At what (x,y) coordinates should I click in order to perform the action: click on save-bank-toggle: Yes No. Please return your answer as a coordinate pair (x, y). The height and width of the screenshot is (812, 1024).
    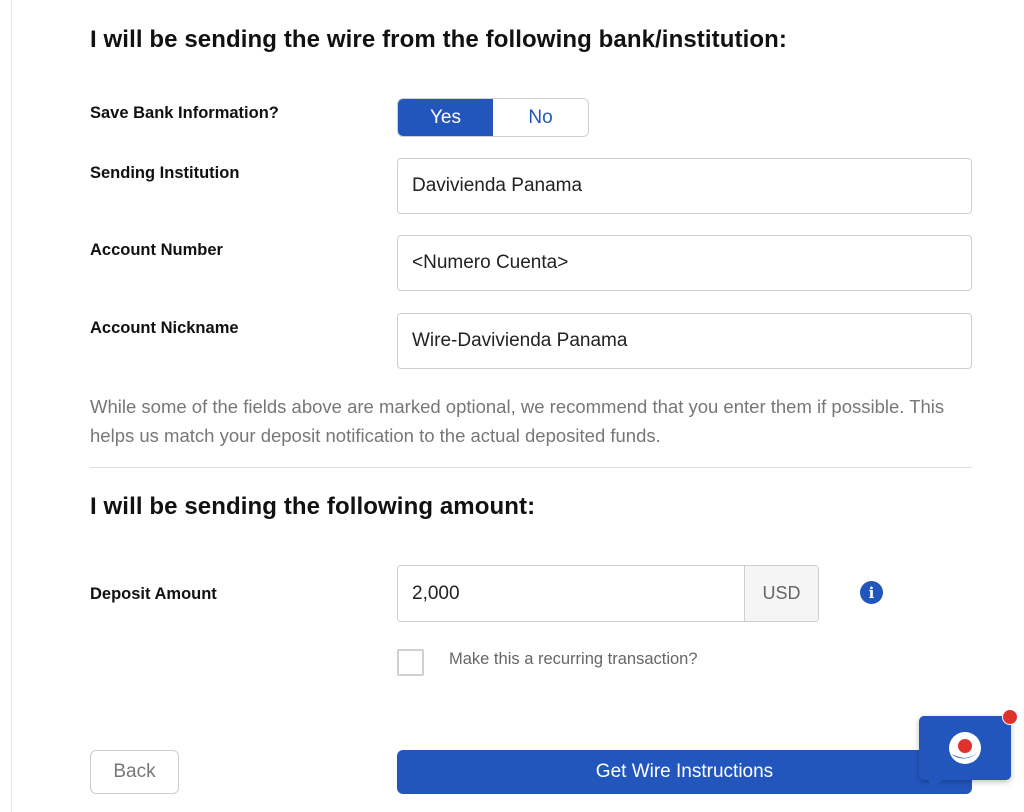
    Looking at the image, I should click on (493, 117).